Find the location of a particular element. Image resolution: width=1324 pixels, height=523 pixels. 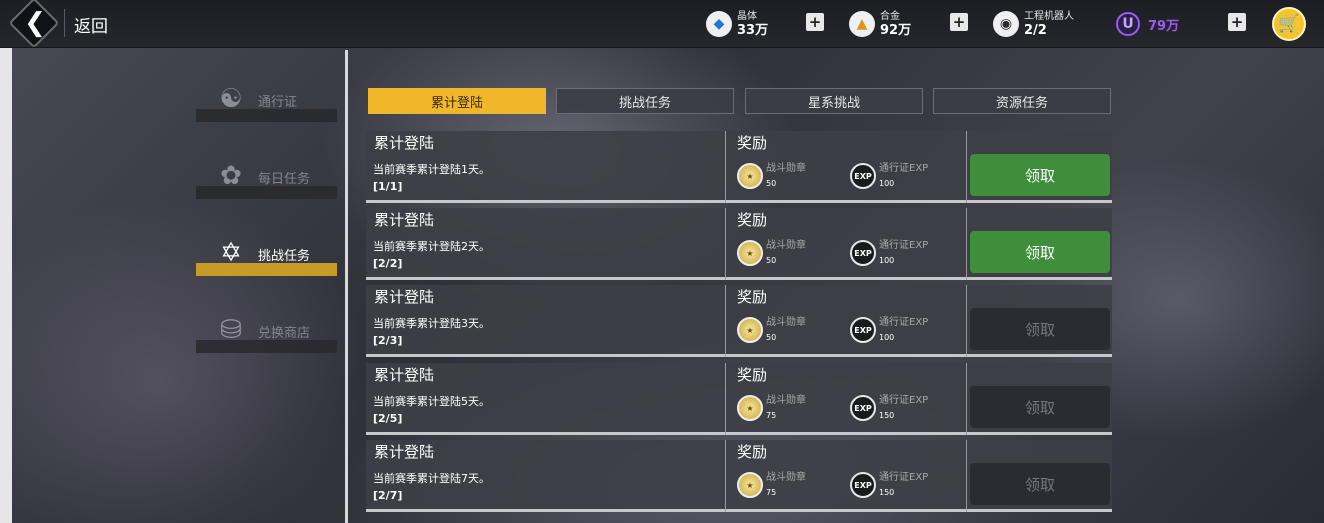

task-description: 当前赛季累计登陆5天。 is located at coordinates (431, 401).